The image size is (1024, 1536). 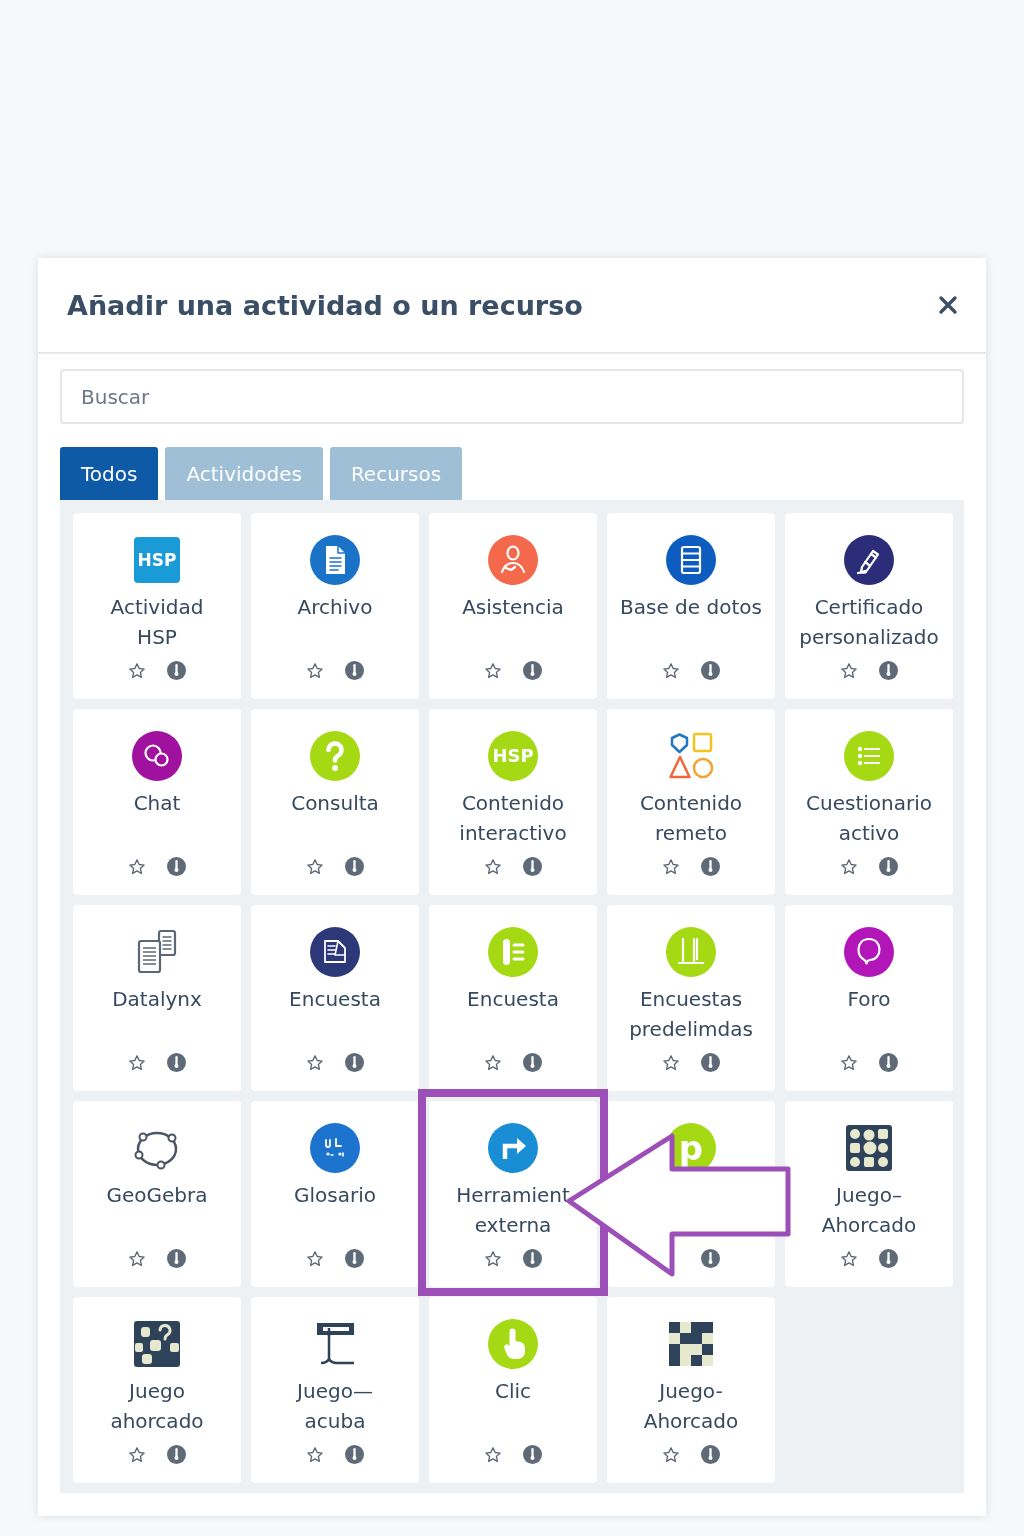 I want to click on logo-badge: HSP, so click(x=513, y=756).